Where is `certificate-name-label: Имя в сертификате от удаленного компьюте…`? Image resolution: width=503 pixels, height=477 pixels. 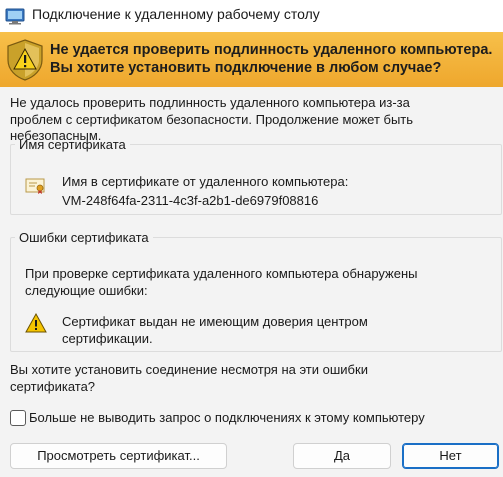
certificate-name-label: Имя в сертификате от удаленного компьюте… is located at coordinates (205, 181).